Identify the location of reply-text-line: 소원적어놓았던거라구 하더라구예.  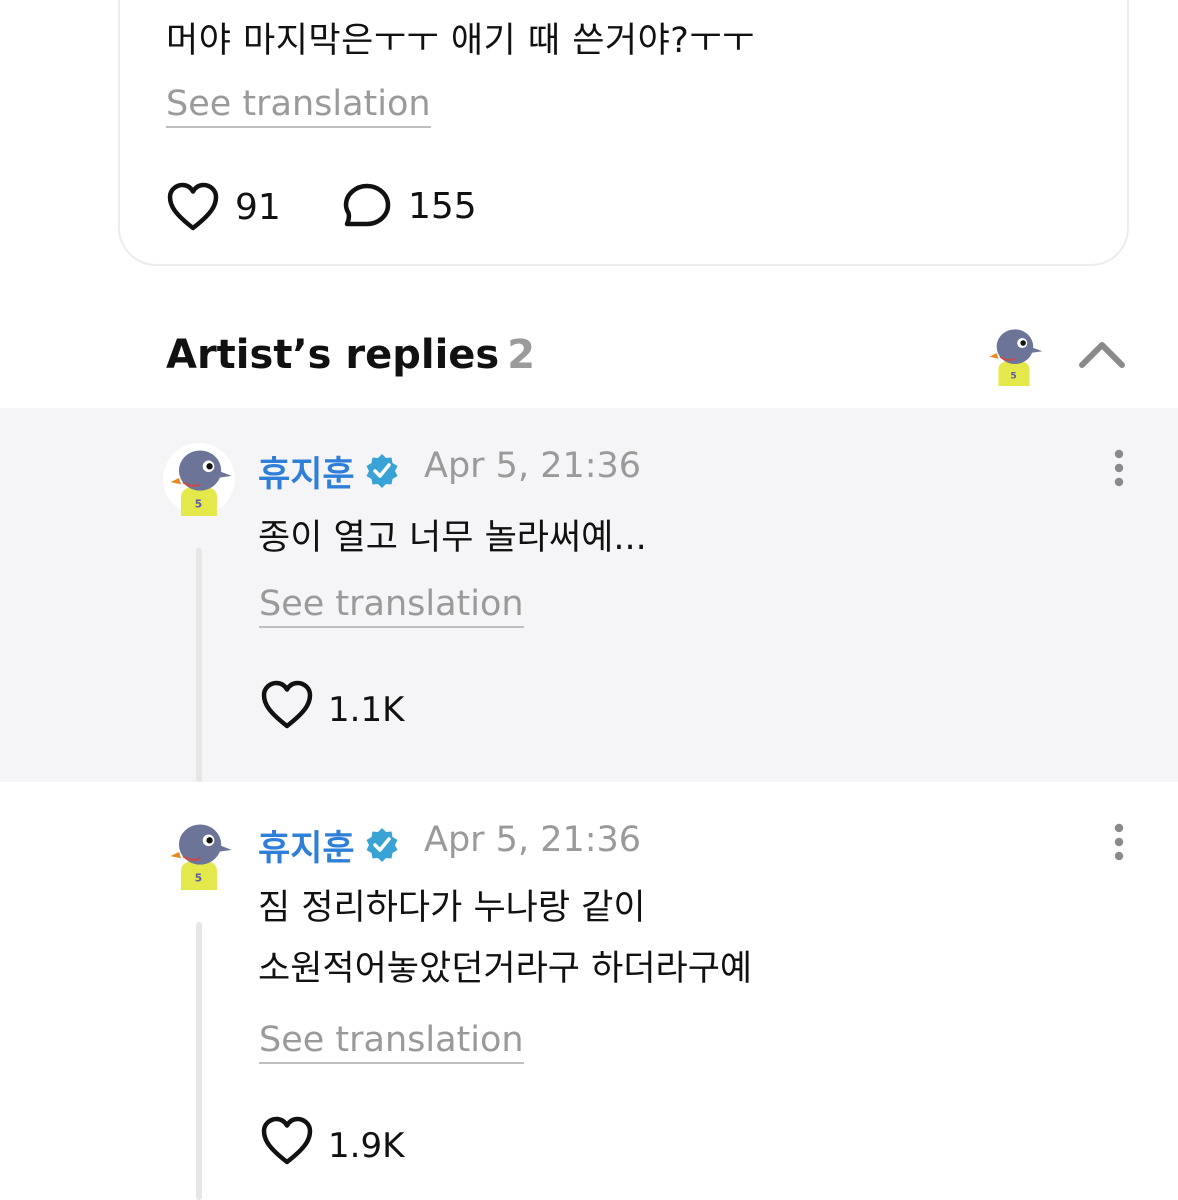
(505, 969).